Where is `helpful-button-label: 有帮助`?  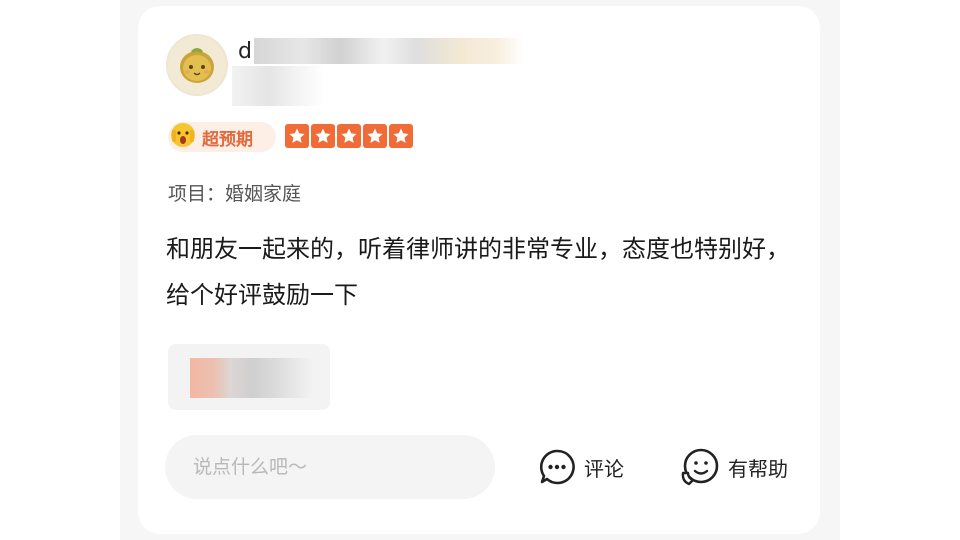 helpful-button-label: 有帮助 is located at coordinates (758, 468).